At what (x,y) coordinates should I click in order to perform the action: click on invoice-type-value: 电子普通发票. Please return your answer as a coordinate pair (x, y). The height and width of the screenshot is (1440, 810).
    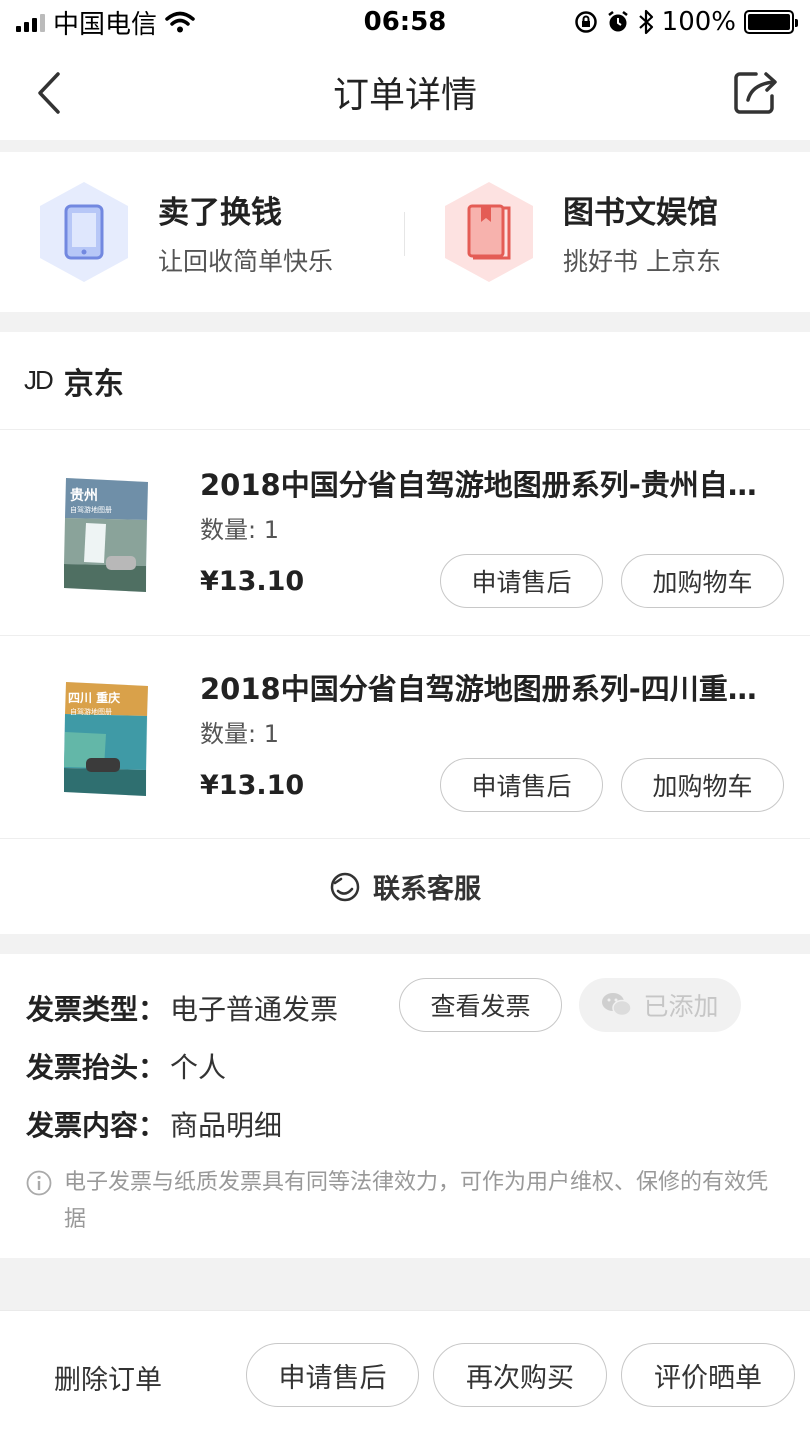
    Looking at the image, I should click on (254, 1009).